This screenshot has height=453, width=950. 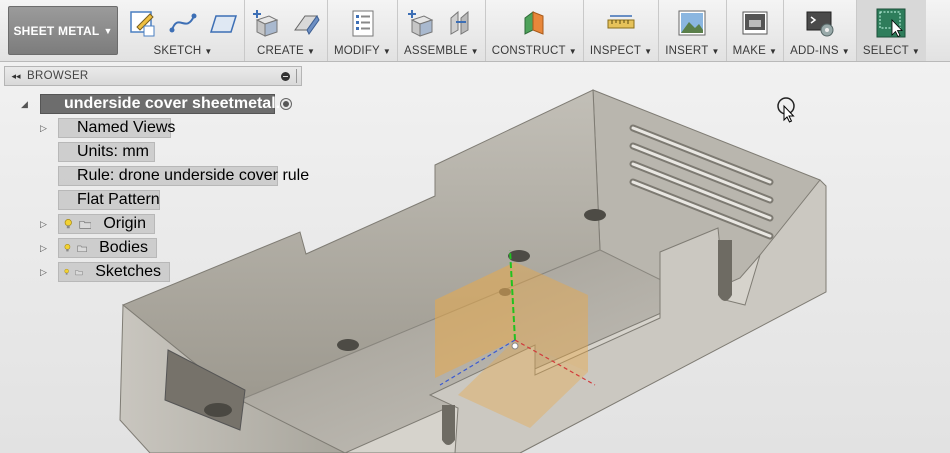 I want to click on bodies-label: Bodies, so click(x=123, y=247).